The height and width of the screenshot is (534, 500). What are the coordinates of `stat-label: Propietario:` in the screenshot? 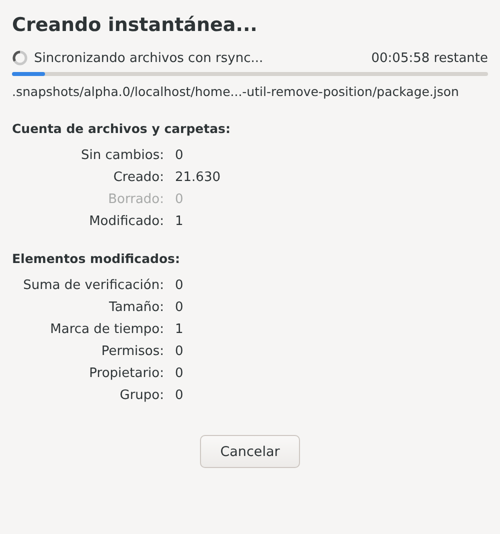 It's located at (126, 373).